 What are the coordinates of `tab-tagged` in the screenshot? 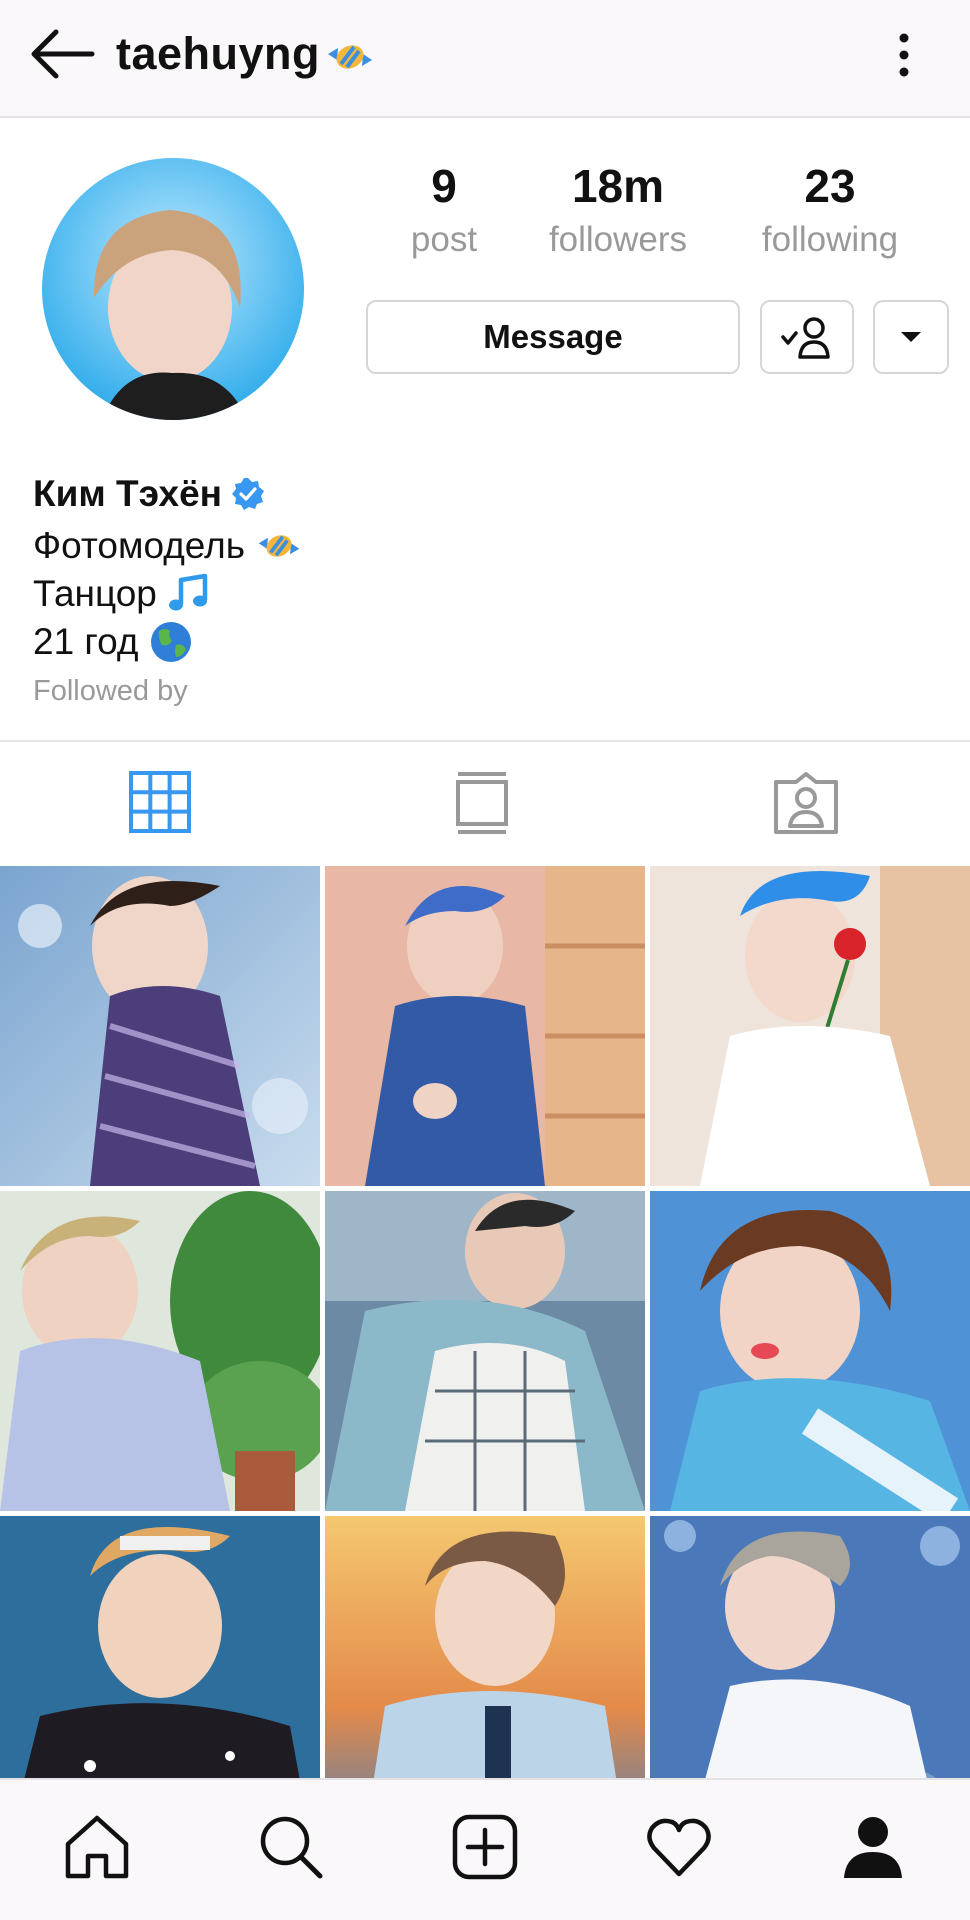 It's located at (808, 805).